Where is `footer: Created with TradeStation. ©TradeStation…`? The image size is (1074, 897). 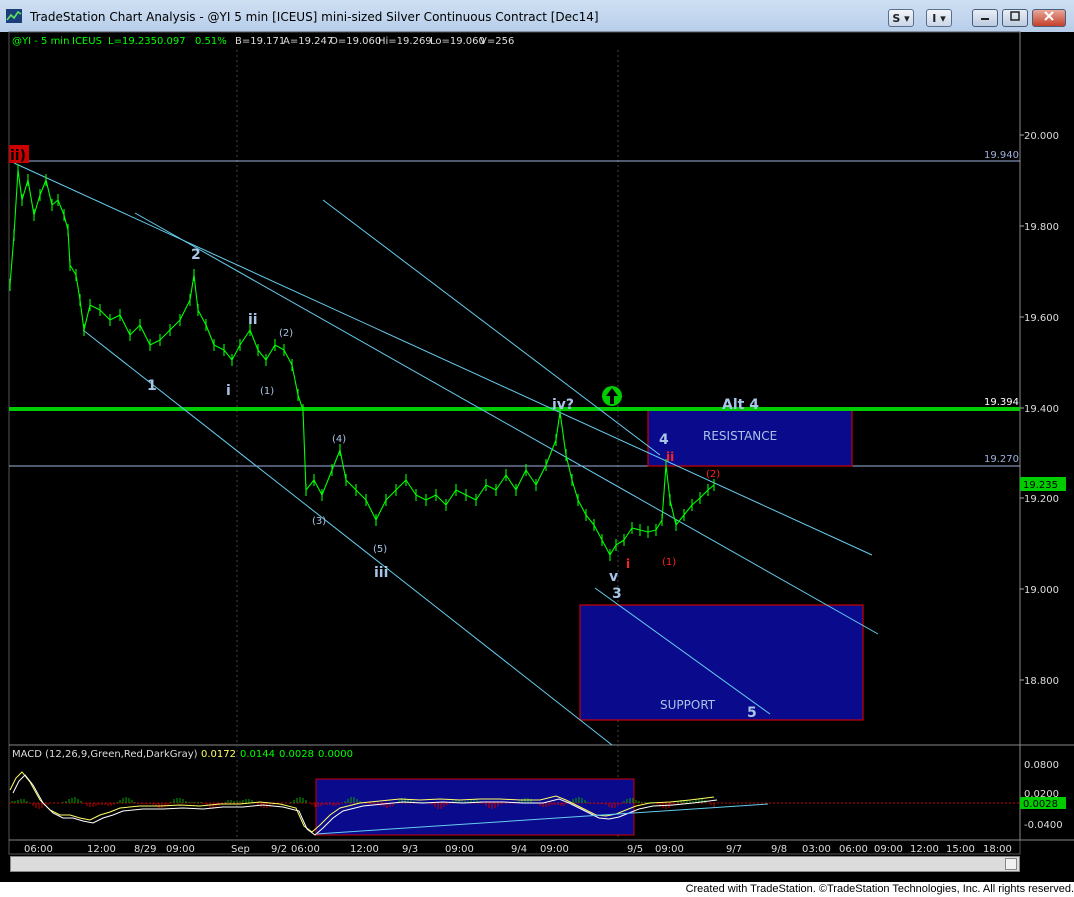
footer: Created with TradeStation. ©TradeStation… is located at coordinates (537, 889).